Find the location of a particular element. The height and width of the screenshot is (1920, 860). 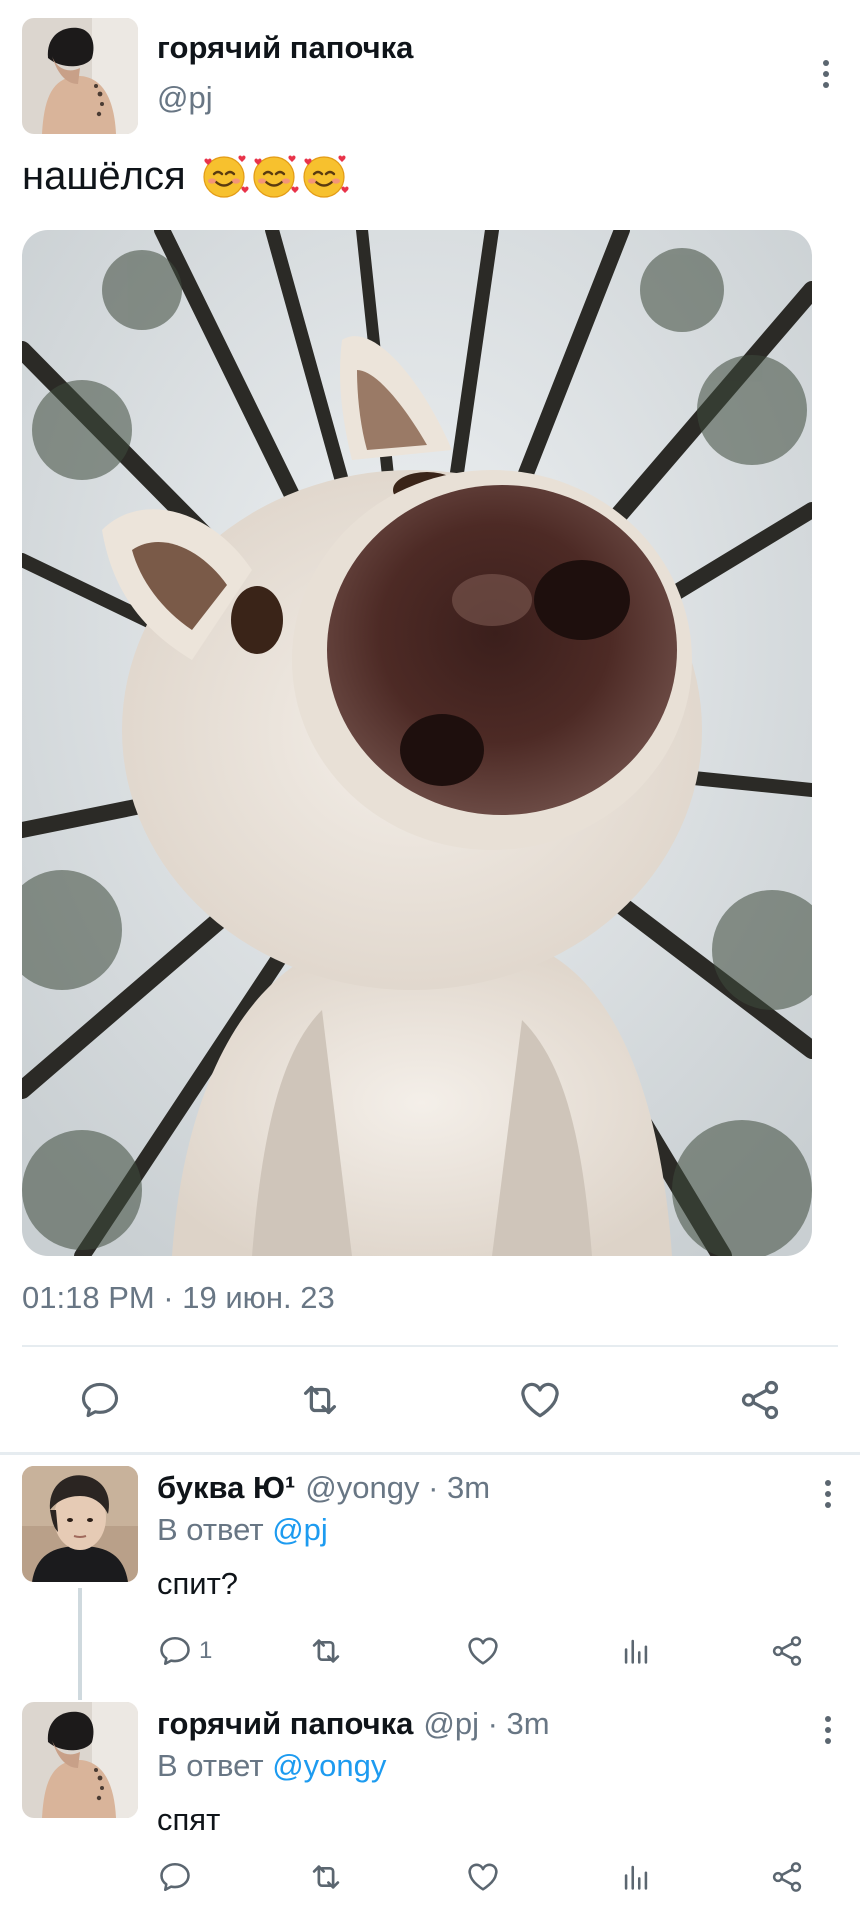

reply-context: В ответ @yongy is located at coordinates (271, 1766).